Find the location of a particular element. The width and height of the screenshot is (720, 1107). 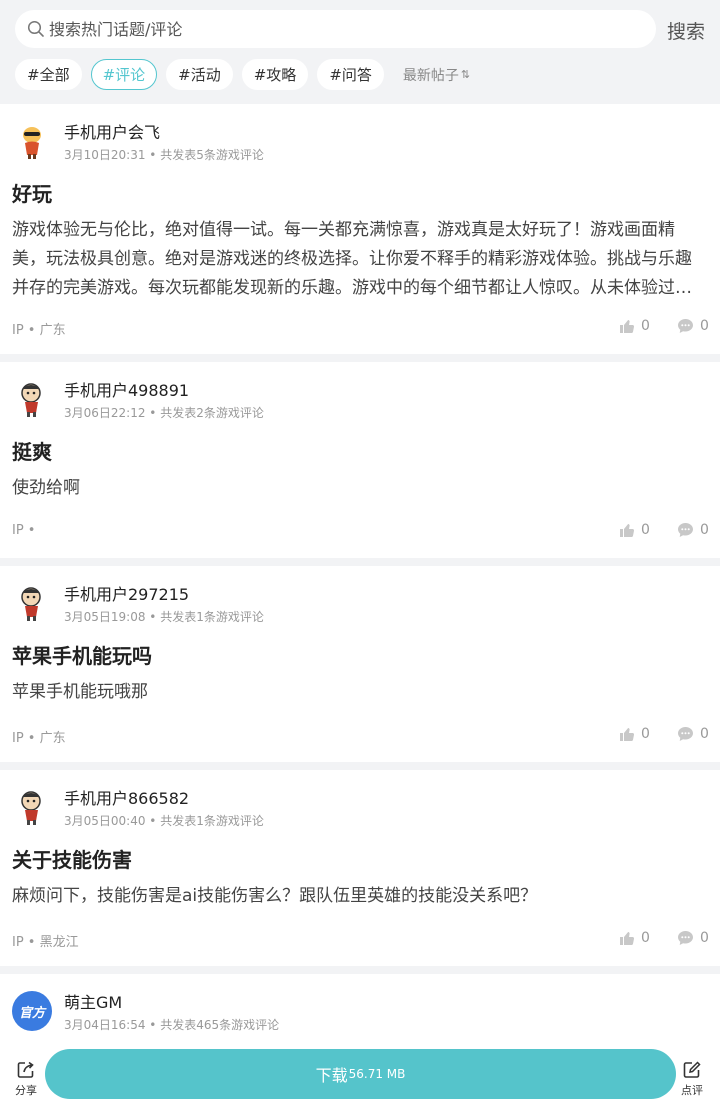

share-icon is located at coordinates (25, 1069).